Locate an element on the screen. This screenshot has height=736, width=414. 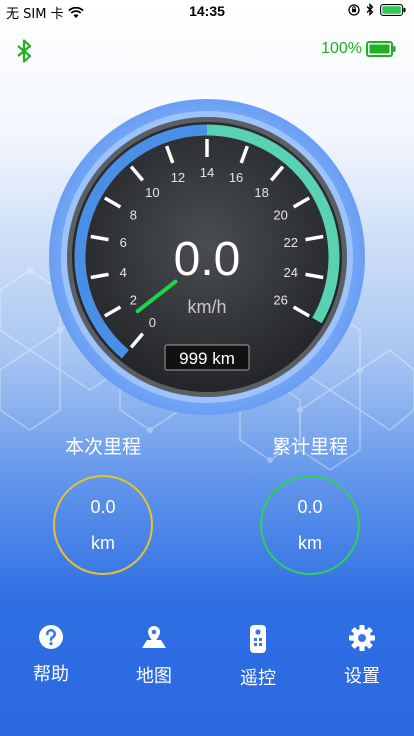
status-bar: 无 SIM 卡 14:35 is located at coordinates (207, 11).